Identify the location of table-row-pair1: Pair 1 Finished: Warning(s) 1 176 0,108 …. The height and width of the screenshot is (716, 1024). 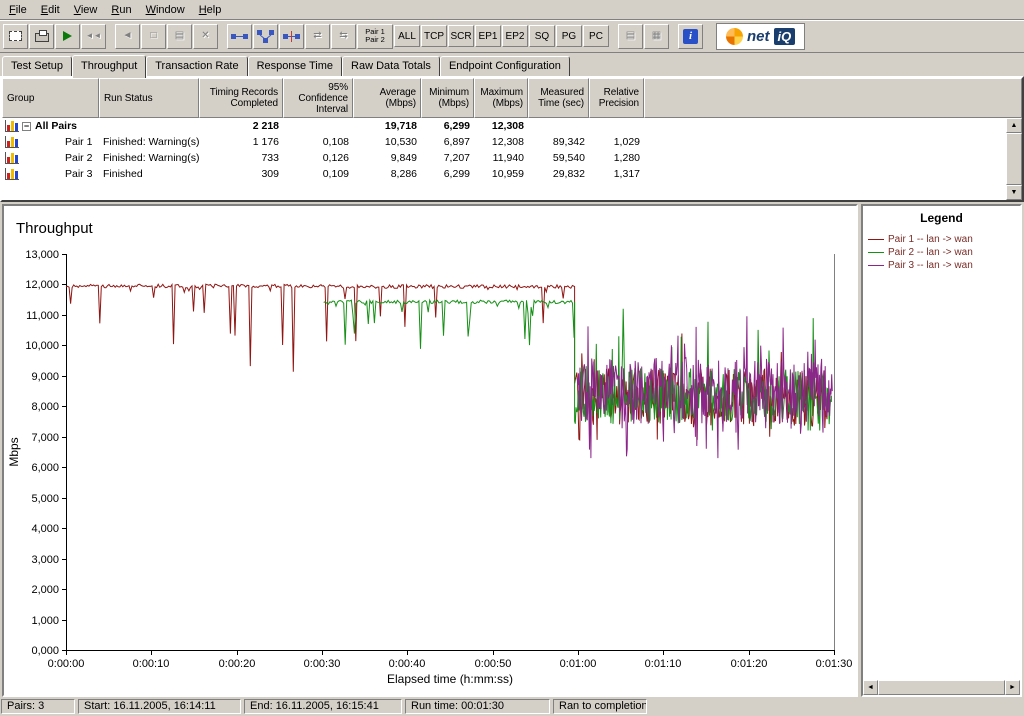
(512, 142).